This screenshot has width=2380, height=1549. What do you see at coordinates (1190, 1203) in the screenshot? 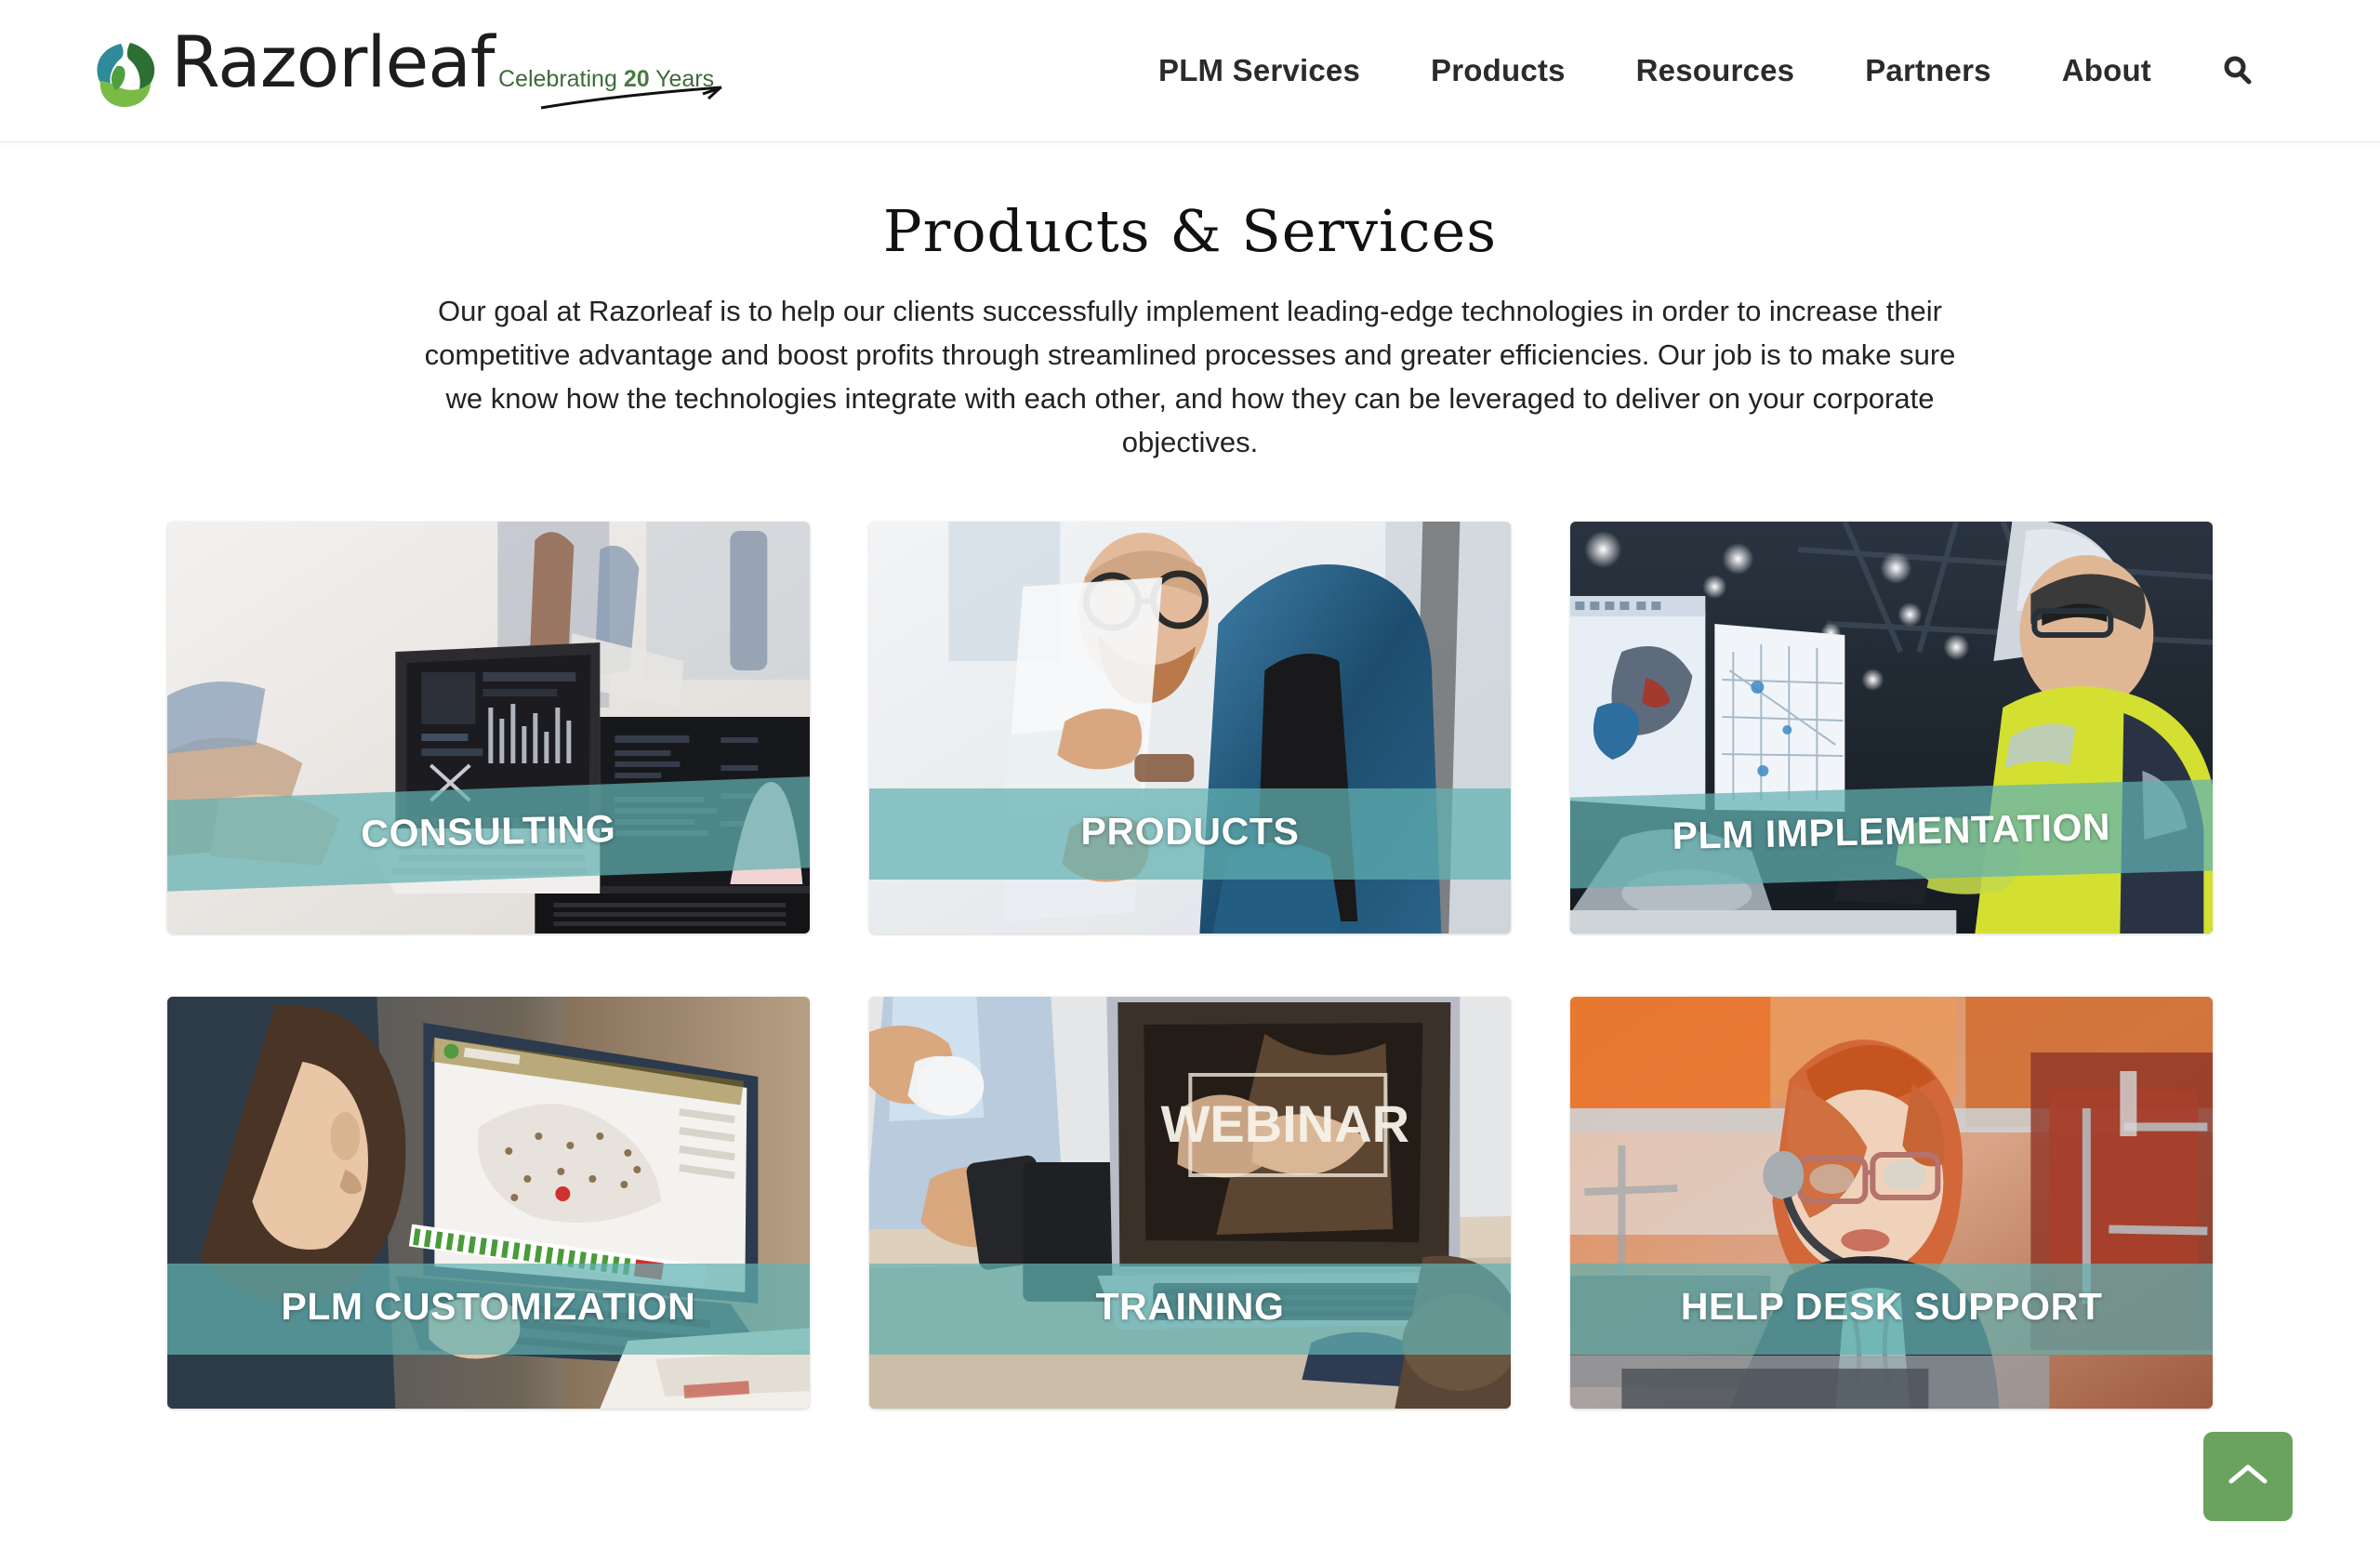
I see `service-card-training: WEBINAR TRAINING` at bounding box center [1190, 1203].